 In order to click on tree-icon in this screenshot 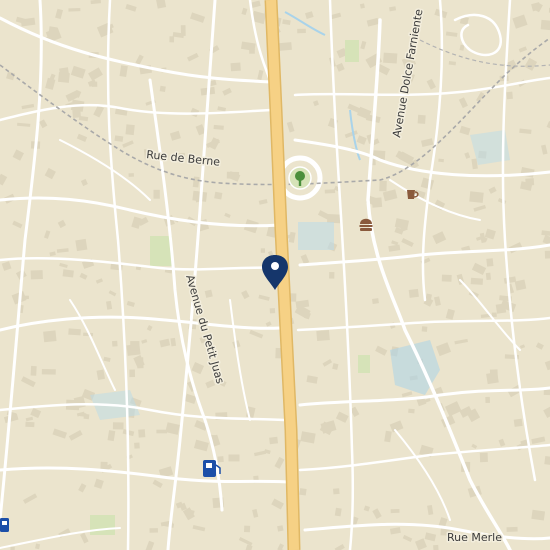, I will do `click(300, 178)`.